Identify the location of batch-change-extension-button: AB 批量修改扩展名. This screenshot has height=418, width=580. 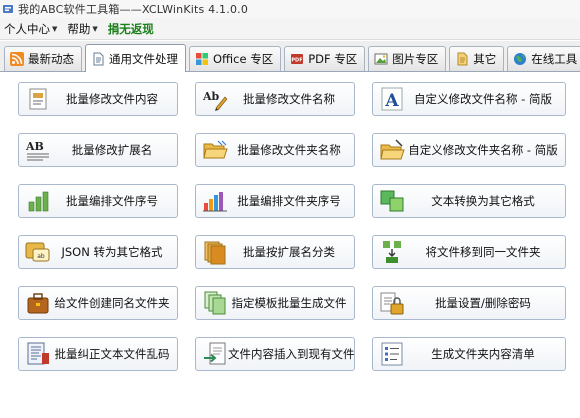
(98, 150).